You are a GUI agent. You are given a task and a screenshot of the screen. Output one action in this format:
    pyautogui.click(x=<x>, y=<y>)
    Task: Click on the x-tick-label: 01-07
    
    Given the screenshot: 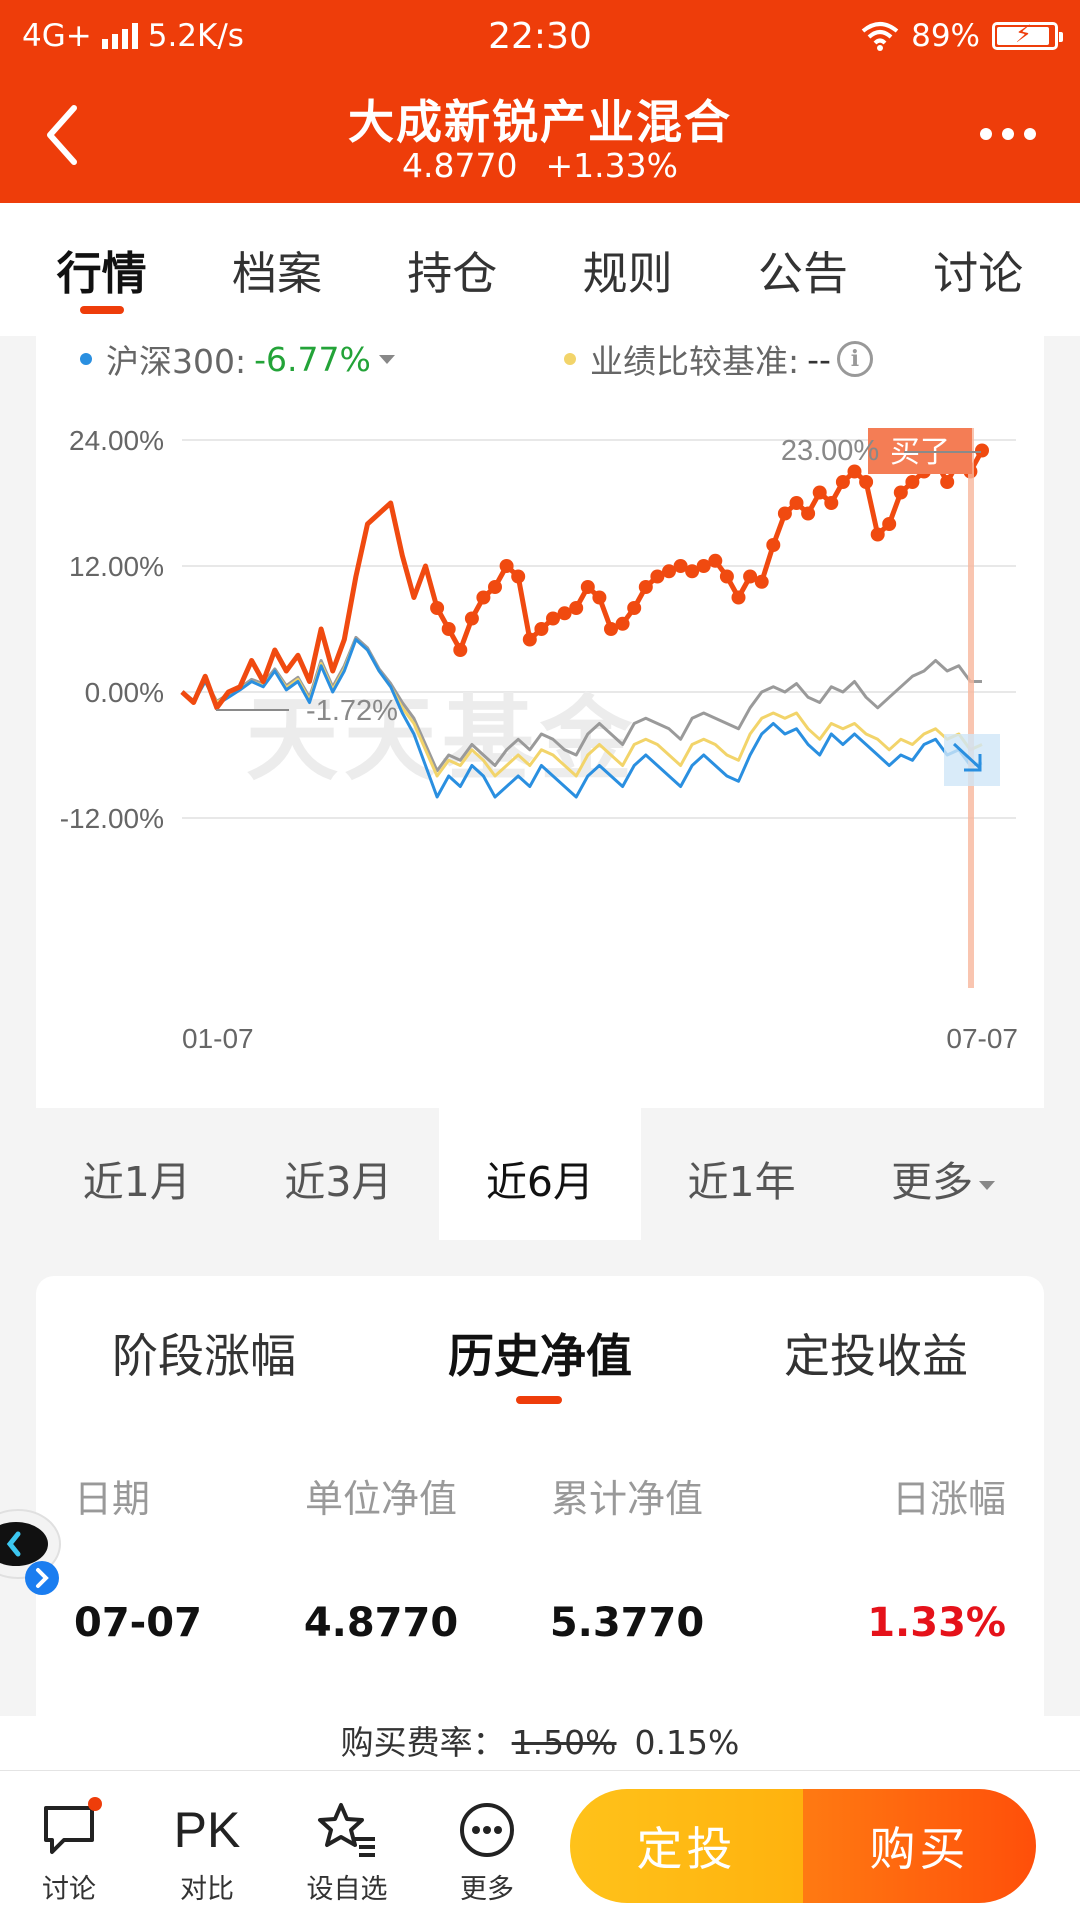 What is the action you would take?
    pyautogui.click(x=218, y=1038)
    